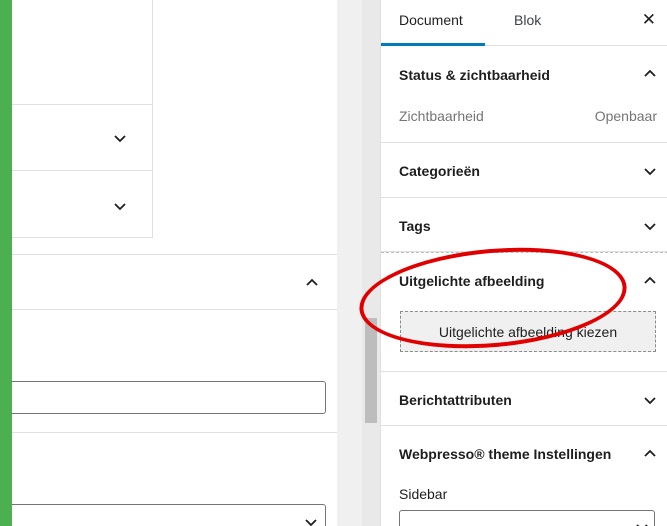  I want to click on sidebar-tabs: Document Blok ✕, so click(524, 23).